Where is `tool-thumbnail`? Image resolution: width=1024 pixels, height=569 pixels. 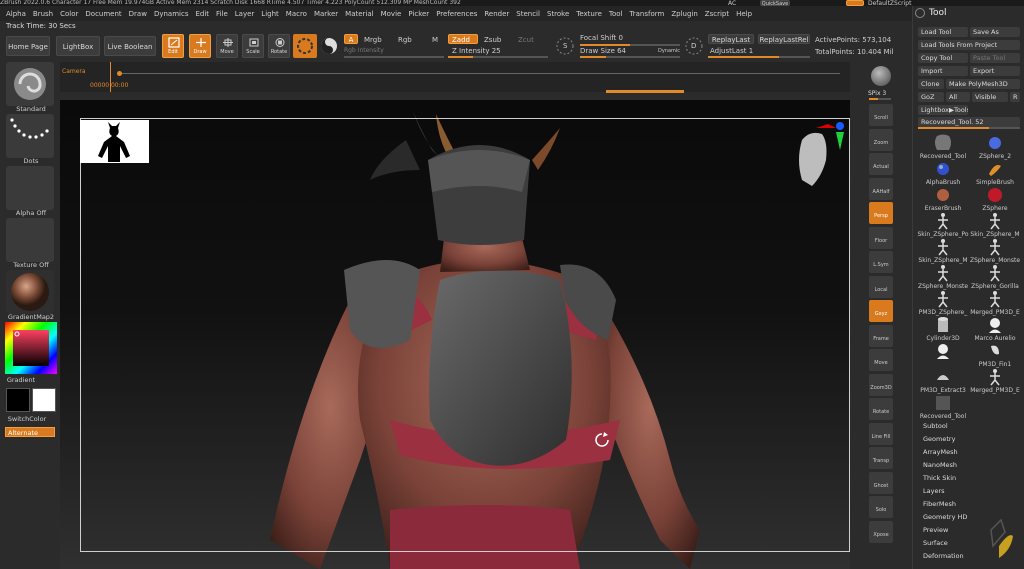
tool-thumbnail is located at coordinates (943, 355).